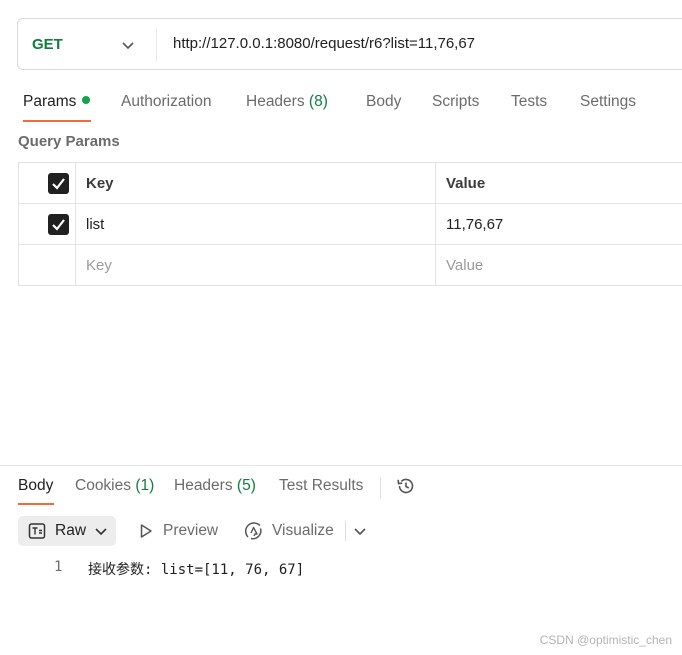 Image resolution: width=682 pixels, height=655 pixels. I want to click on response-tab-headers-count: (5), so click(246, 485).